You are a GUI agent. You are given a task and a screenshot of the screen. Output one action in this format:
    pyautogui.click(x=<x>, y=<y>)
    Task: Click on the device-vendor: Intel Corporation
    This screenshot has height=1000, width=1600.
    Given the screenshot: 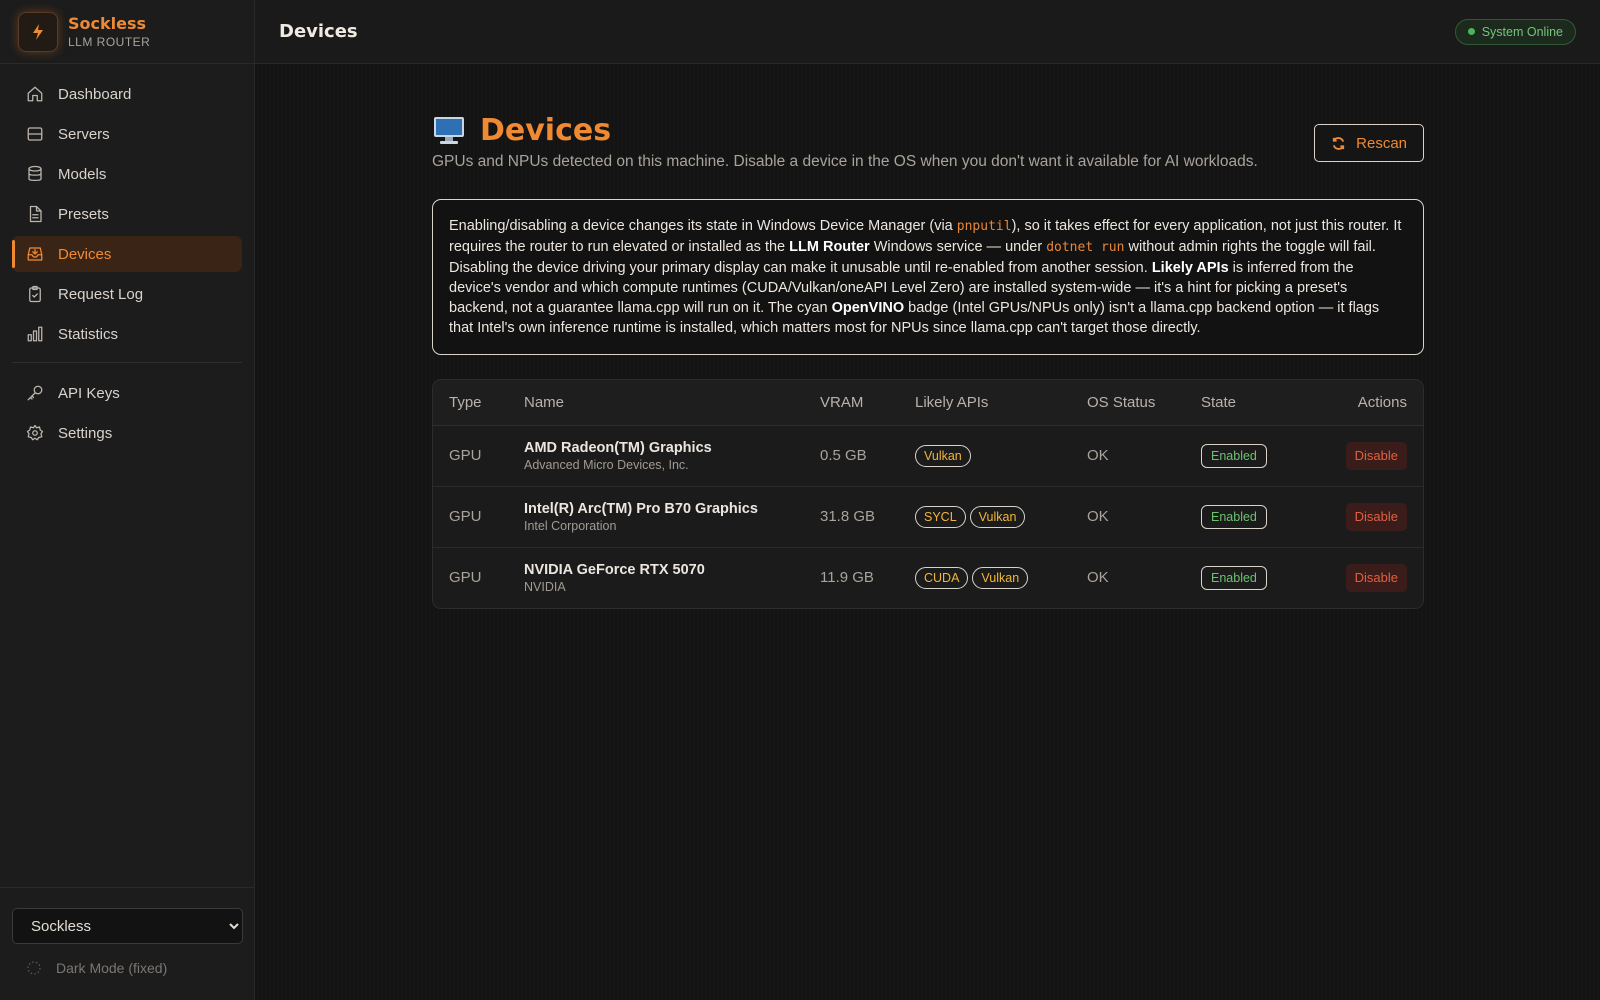 What is the action you would take?
    pyautogui.click(x=570, y=525)
    